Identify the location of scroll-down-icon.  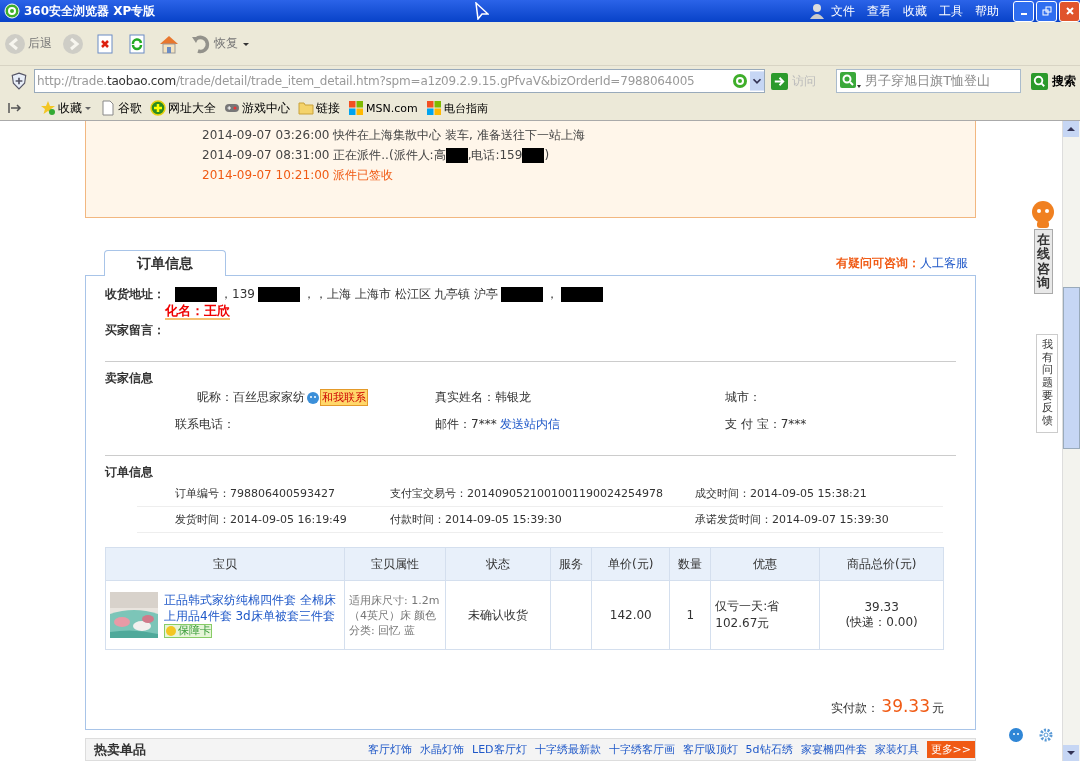
(1071, 753).